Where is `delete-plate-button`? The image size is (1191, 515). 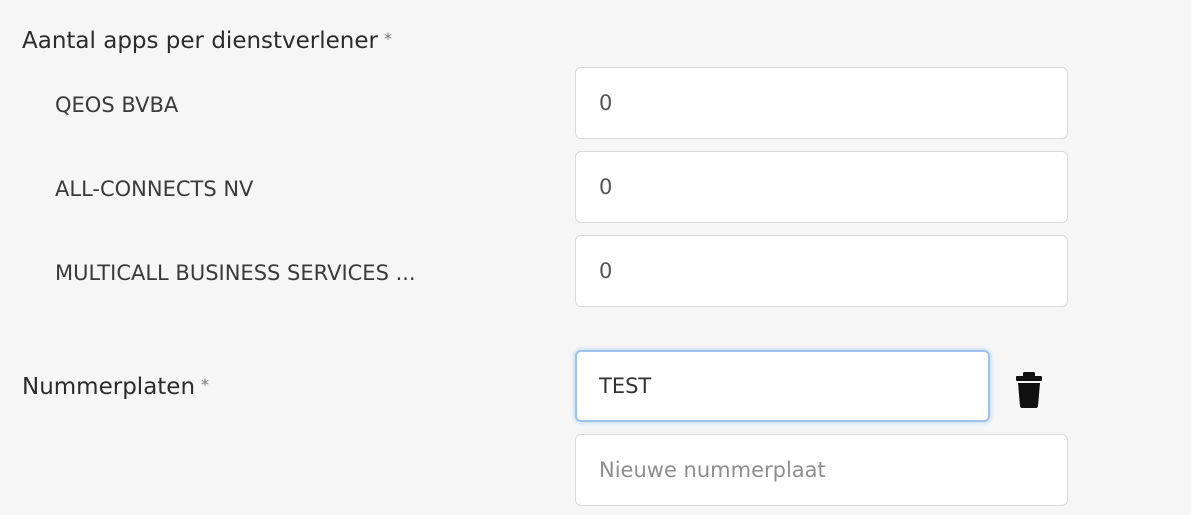 delete-plate-button is located at coordinates (1029, 389).